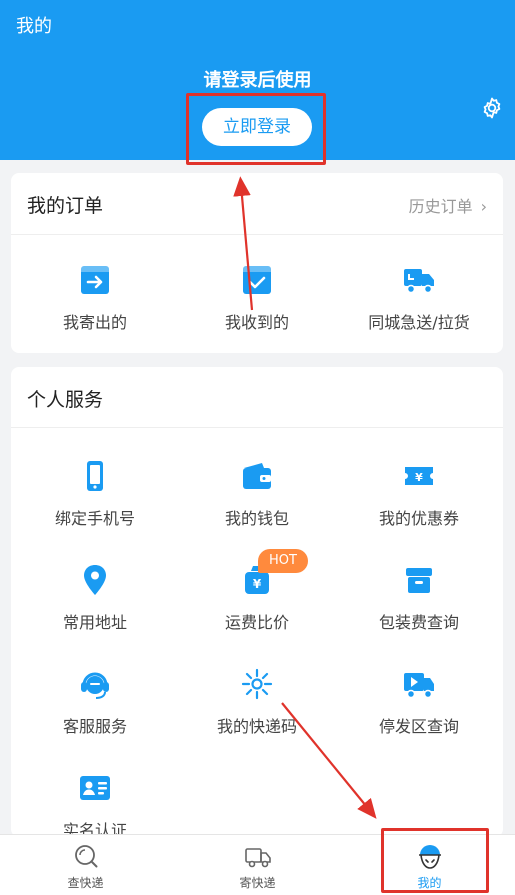  What do you see at coordinates (257, 280) in the screenshot?
I see `receive-box-icon` at bounding box center [257, 280].